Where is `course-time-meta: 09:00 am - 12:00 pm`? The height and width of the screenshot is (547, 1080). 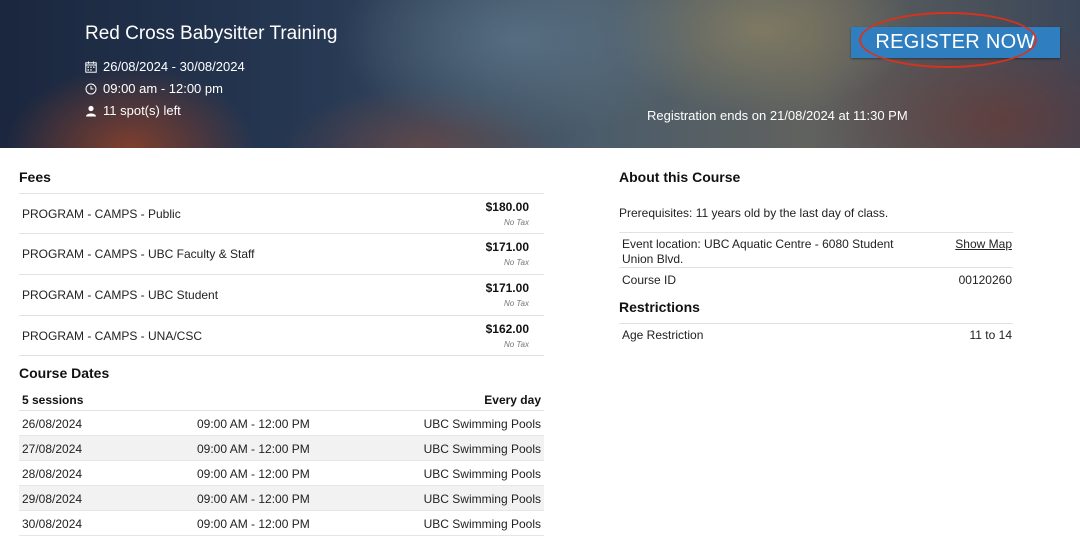
course-time-meta: 09:00 am - 12:00 pm is located at coordinates (154, 88).